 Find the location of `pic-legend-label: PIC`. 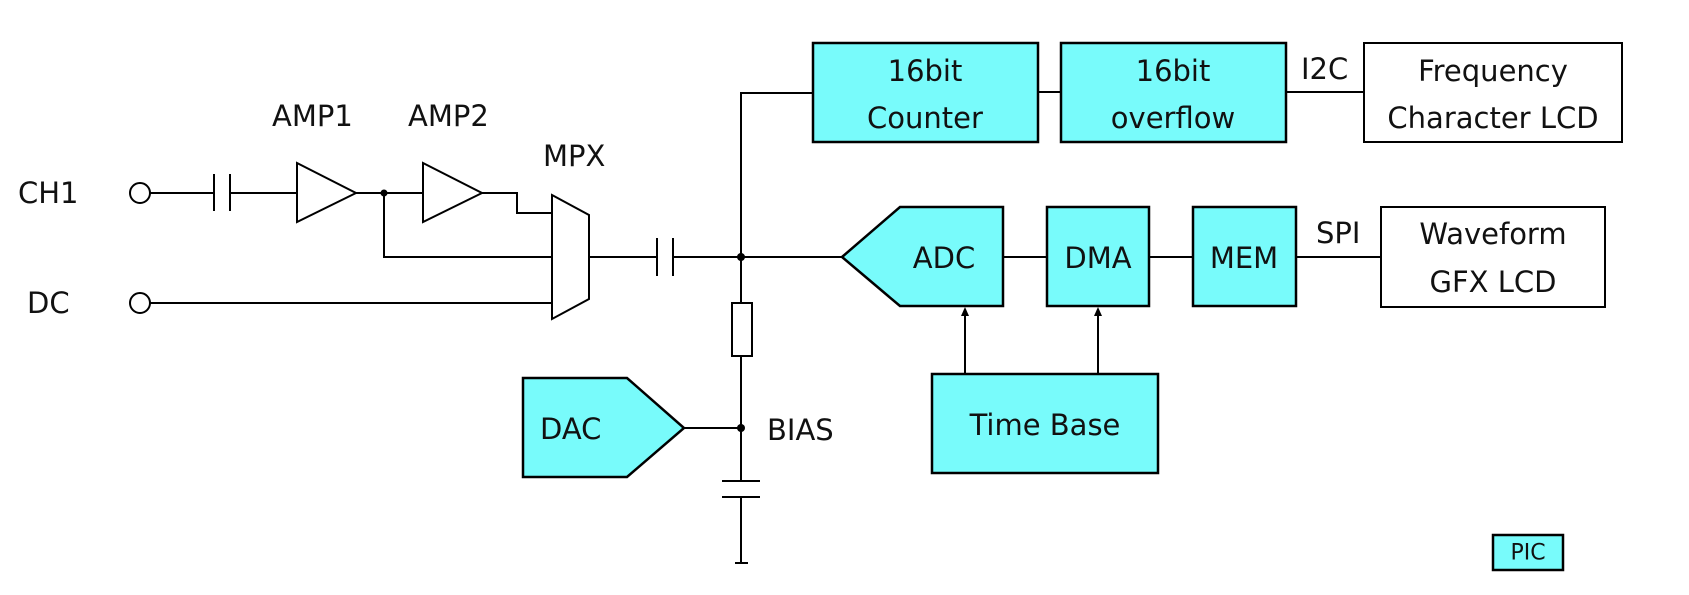

pic-legend-label: PIC is located at coordinates (1527, 553).